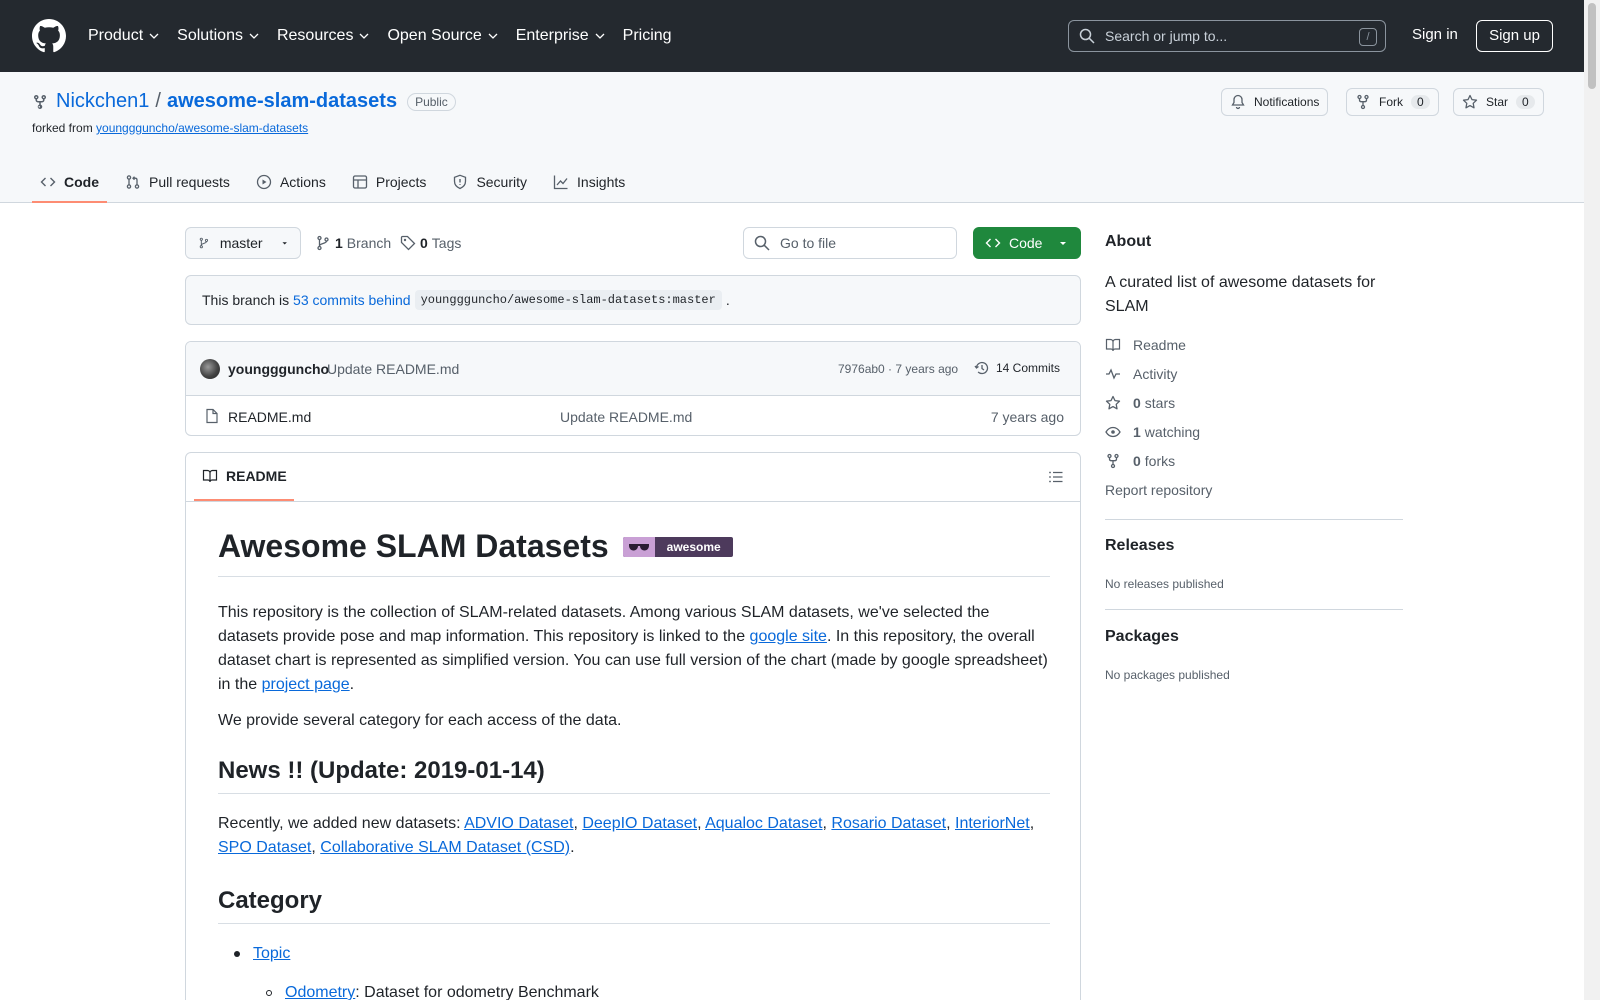  Describe the element at coordinates (430, 243) in the screenshot. I see `tags-link: 0 Tags` at that location.